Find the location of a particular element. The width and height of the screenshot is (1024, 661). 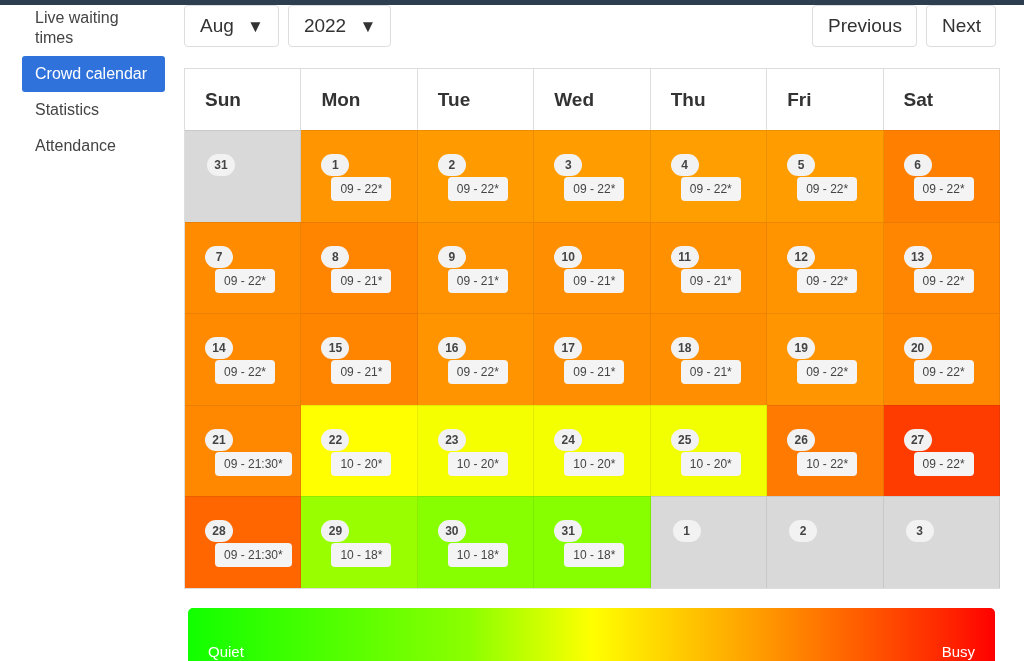

day-cell: 4 09 - 22* is located at coordinates (709, 176).